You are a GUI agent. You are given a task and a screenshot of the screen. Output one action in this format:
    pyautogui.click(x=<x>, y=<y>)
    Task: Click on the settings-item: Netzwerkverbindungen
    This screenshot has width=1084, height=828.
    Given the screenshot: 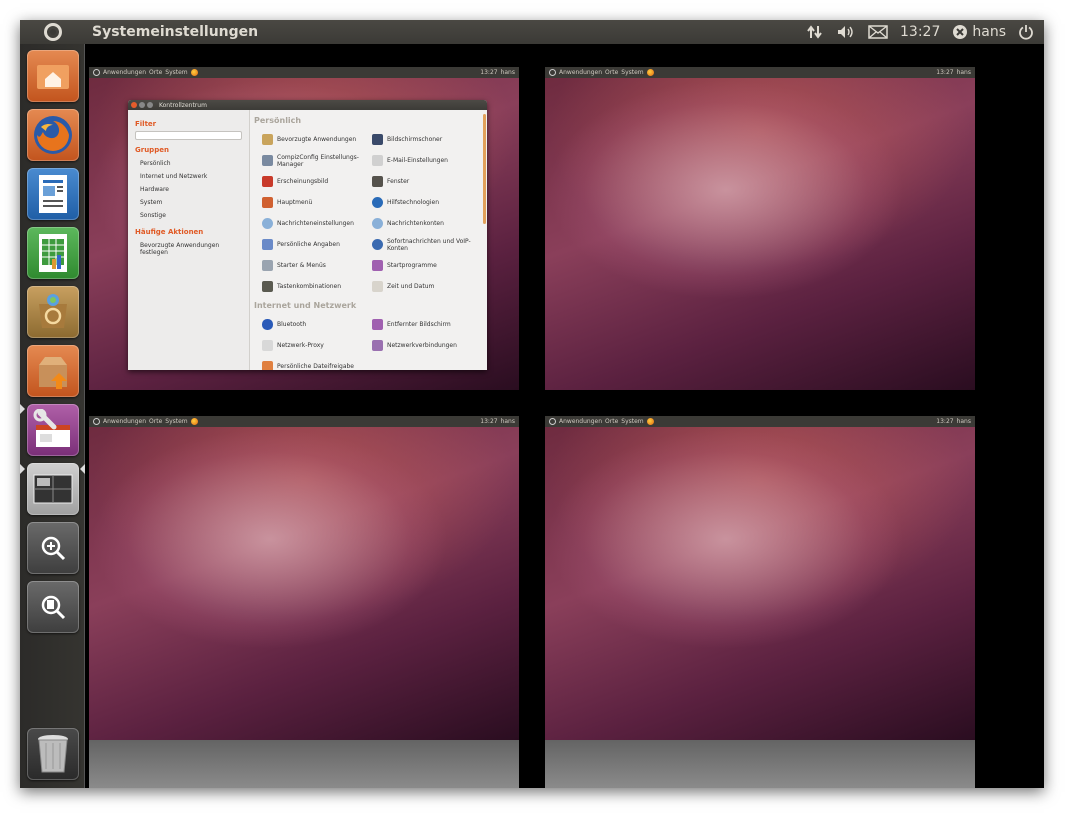 What is the action you would take?
    pyautogui.click(x=422, y=345)
    